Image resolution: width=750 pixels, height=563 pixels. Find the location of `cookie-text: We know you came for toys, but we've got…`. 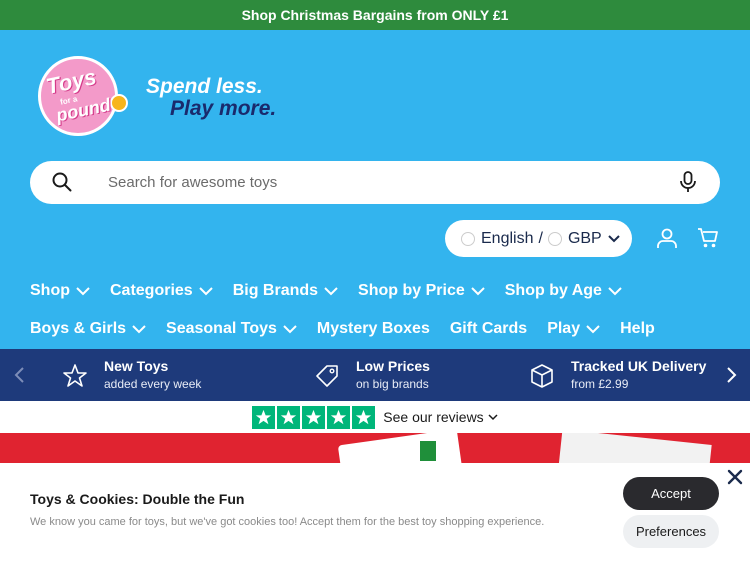

cookie-text: We know you came for toys, but we've got… is located at coordinates (287, 522).